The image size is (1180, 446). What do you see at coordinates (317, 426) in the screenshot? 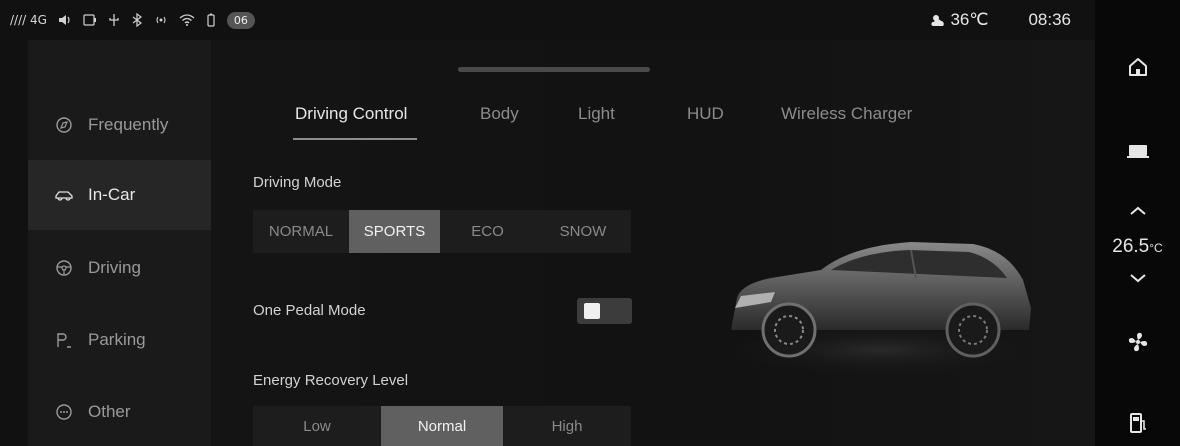
I see `energy-recovery-low: Low` at bounding box center [317, 426].